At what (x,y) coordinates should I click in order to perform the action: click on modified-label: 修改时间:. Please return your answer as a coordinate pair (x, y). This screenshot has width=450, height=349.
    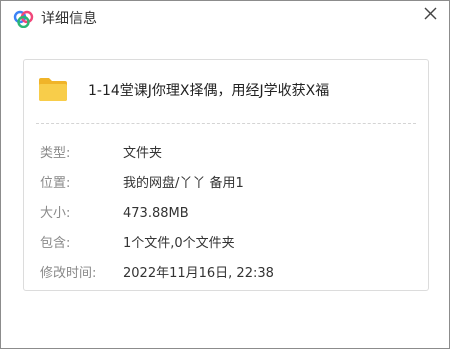
    Looking at the image, I should click on (68, 273).